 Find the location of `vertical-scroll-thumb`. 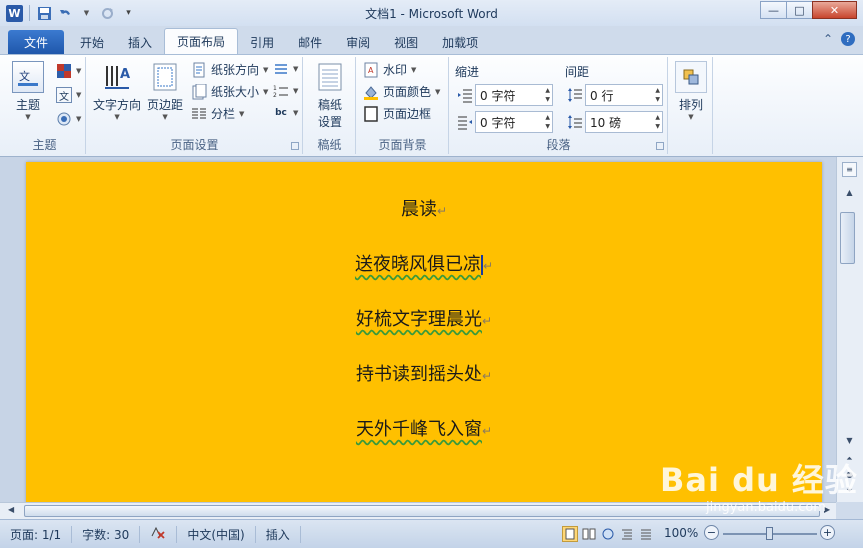

vertical-scroll-thumb is located at coordinates (847, 238).